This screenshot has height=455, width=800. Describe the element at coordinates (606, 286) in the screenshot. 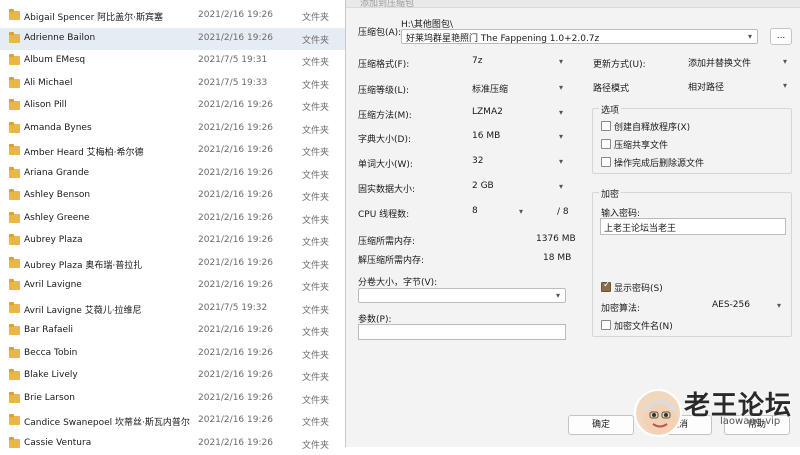

I see `show-password-checkbox` at that location.